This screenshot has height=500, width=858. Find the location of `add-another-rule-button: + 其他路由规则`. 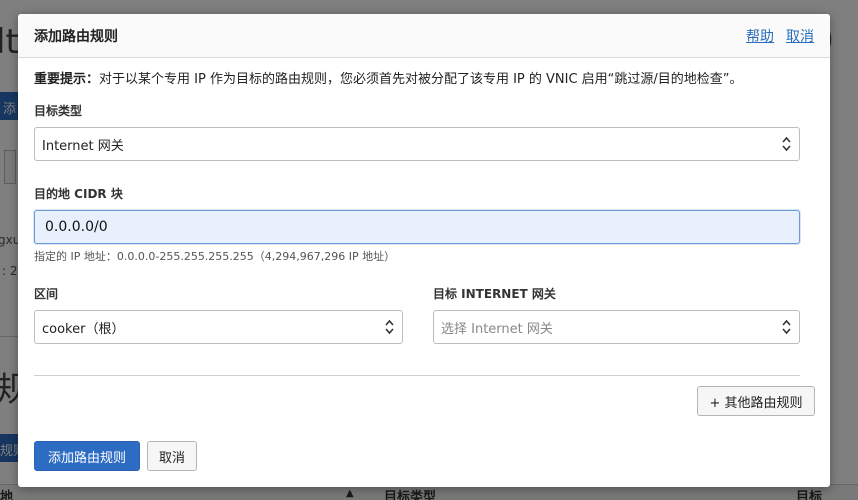

add-another-rule-button: + 其他路由规则 is located at coordinates (756, 401).